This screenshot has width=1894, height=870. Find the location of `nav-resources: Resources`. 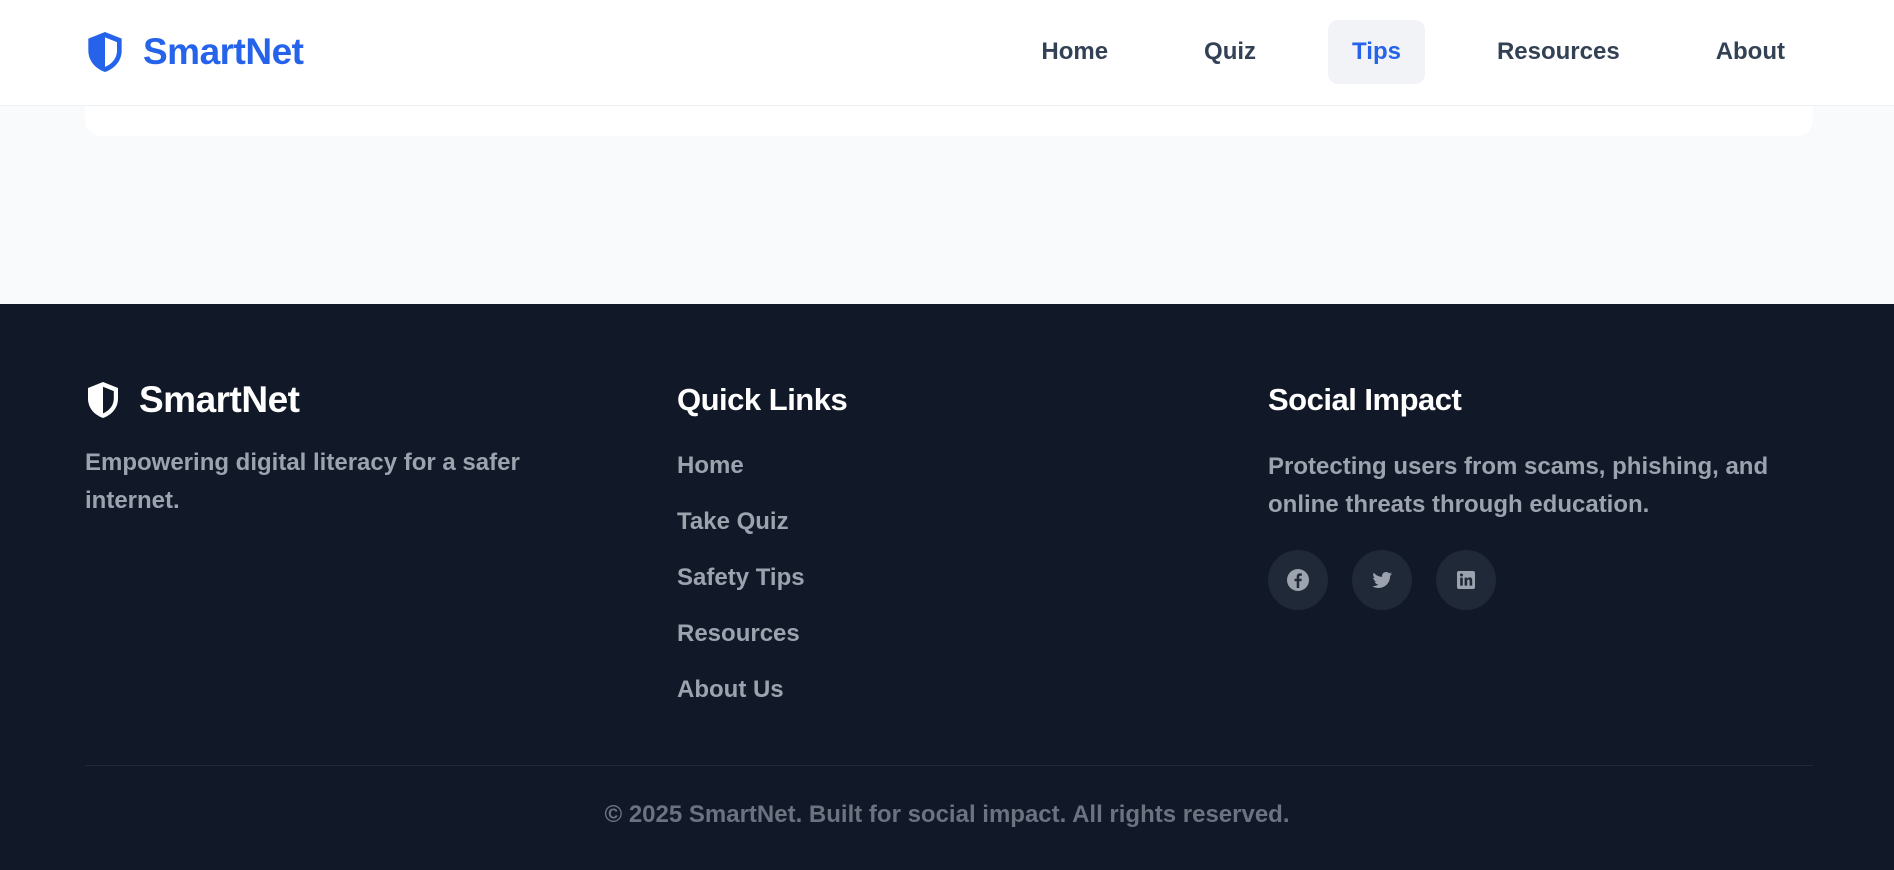

nav-resources: Resources is located at coordinates (1558, 52).